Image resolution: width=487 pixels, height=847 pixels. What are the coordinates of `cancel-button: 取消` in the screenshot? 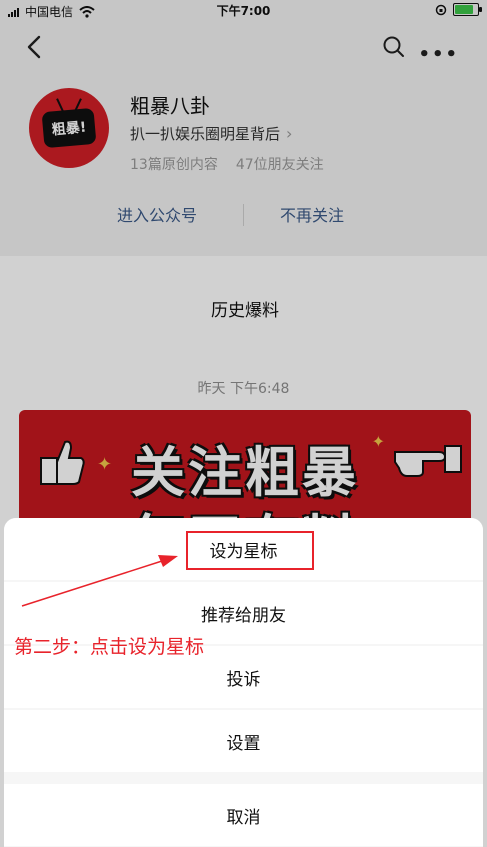 It's located at (243, 815).